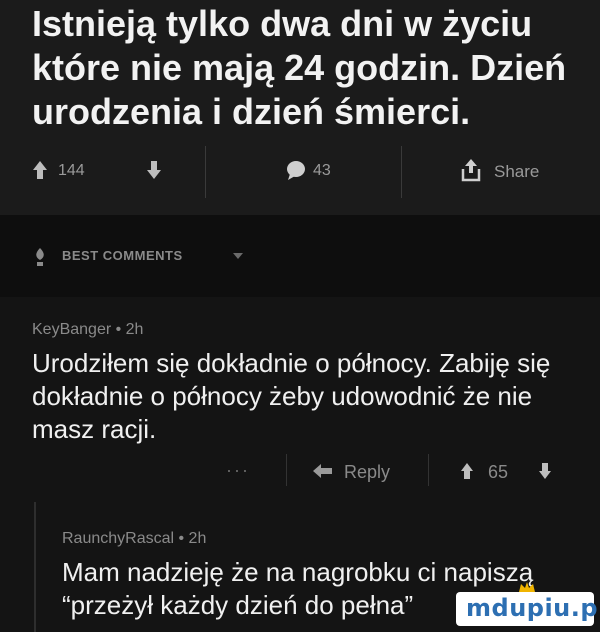 The height and width of the screenshot is (632, 600). Describe the element at coordinates (323, 471) in the screenshot. I see `reply-arrow-icon` at that location.